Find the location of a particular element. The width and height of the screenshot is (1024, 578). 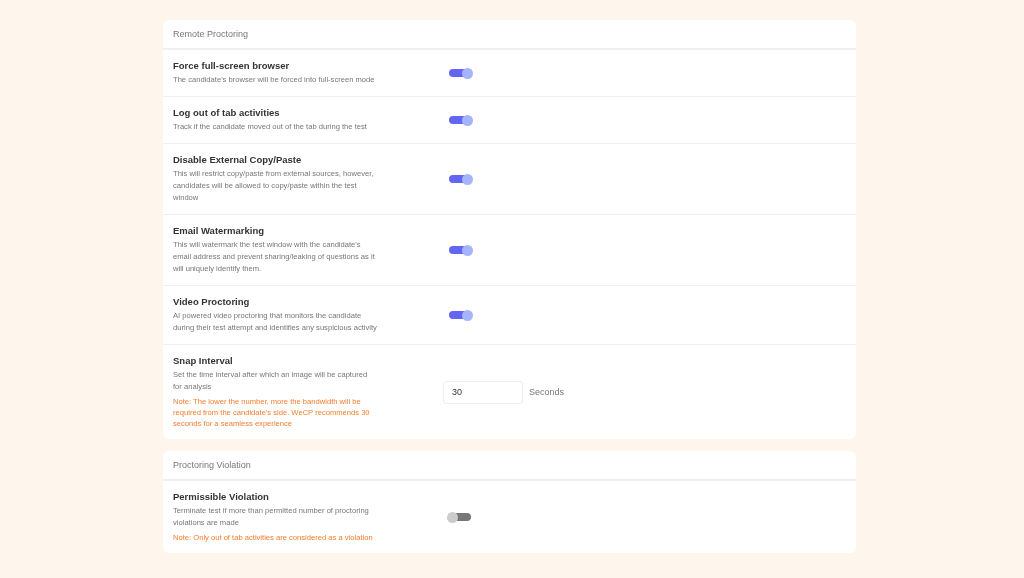

setting-label: Permissible Violation is located at coordinates (221, 496).